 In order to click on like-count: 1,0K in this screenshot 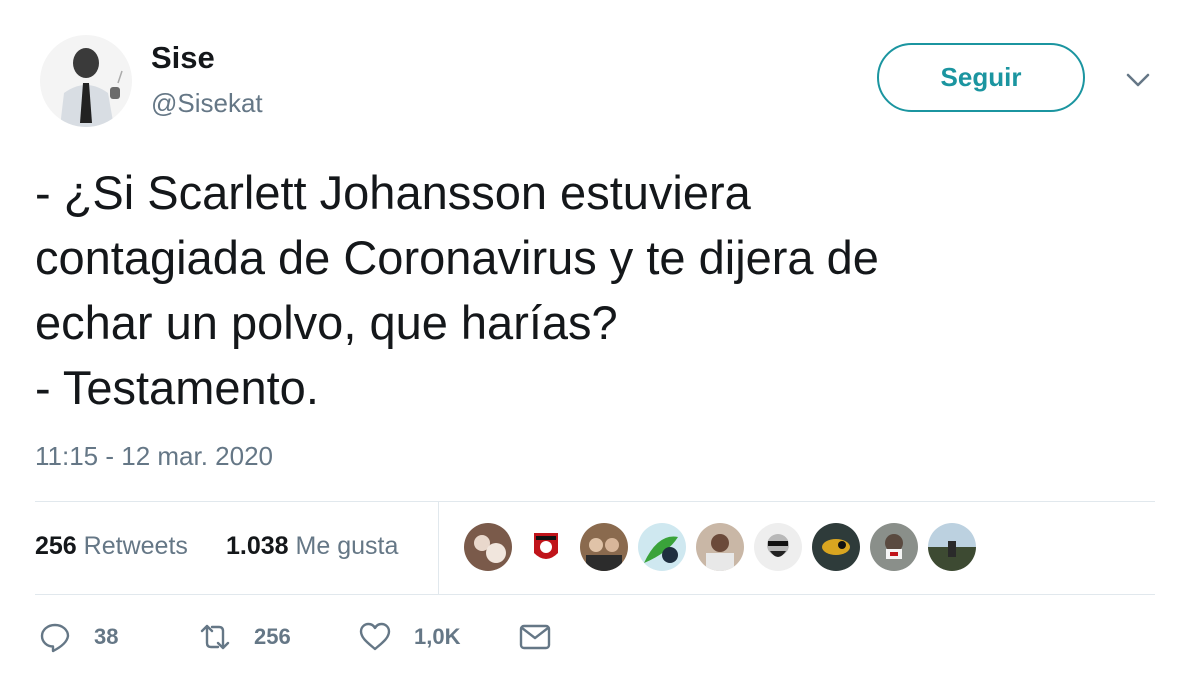, I will do `click(437, 636)`.